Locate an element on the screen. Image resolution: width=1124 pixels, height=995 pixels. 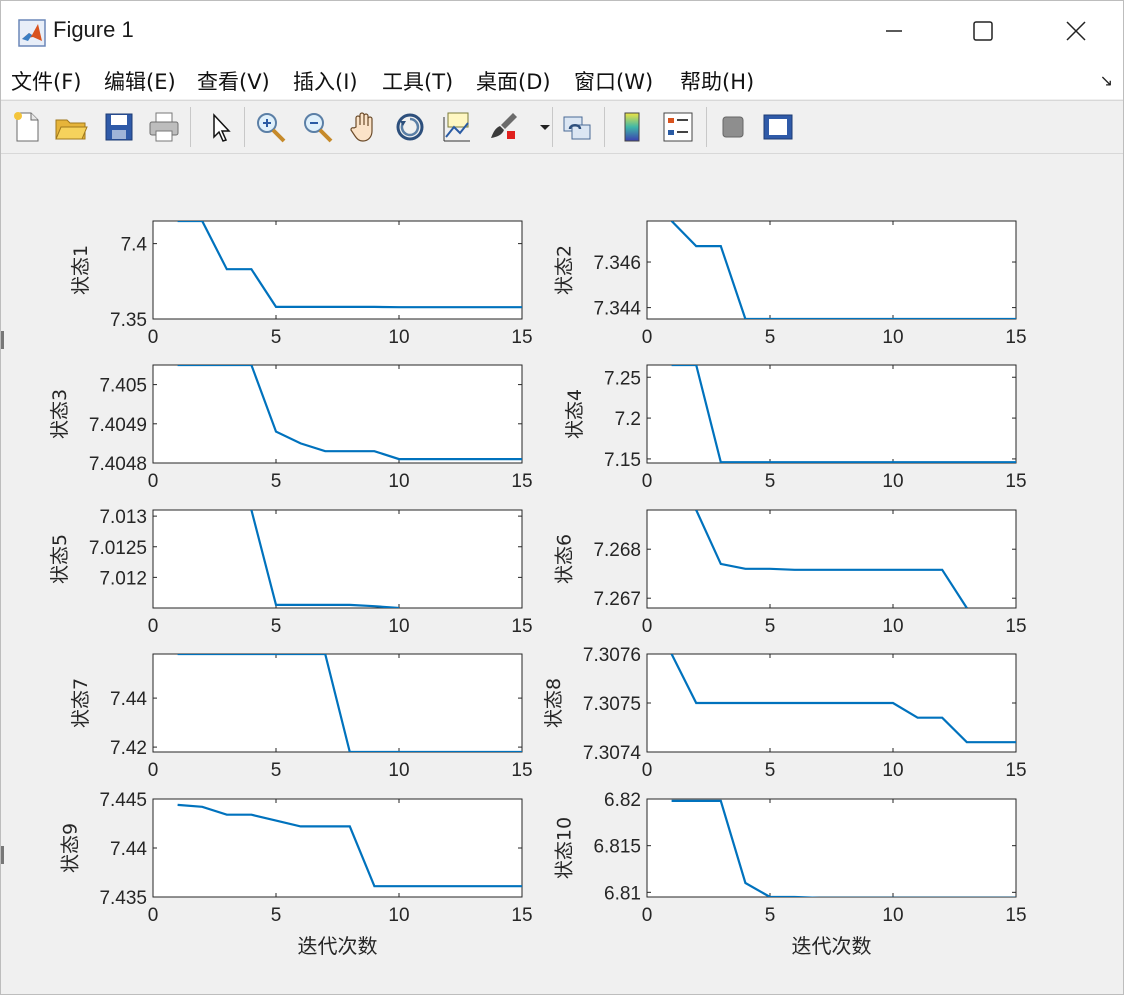
close-button is located at coordinates (1076, 31).